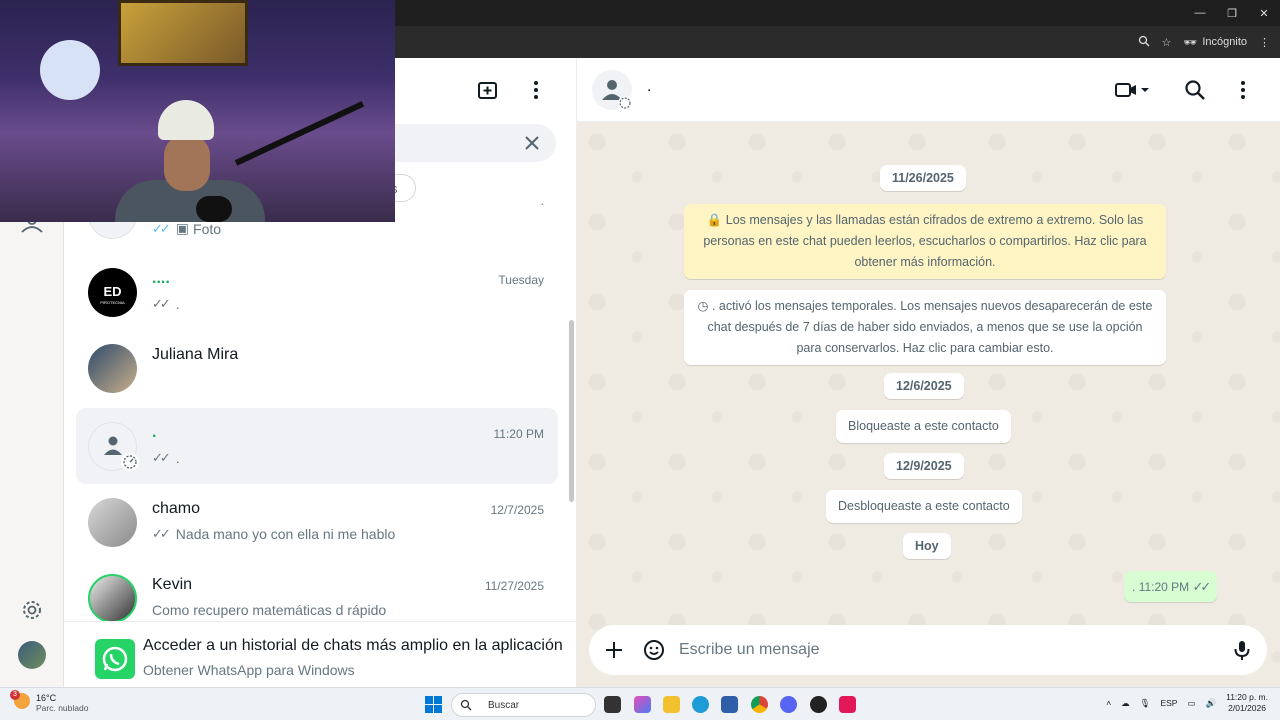  What do you see at coordinates (172, 584) in the screenshot?
I see `chat-name: Kevin` at bounding box center [172, 584].